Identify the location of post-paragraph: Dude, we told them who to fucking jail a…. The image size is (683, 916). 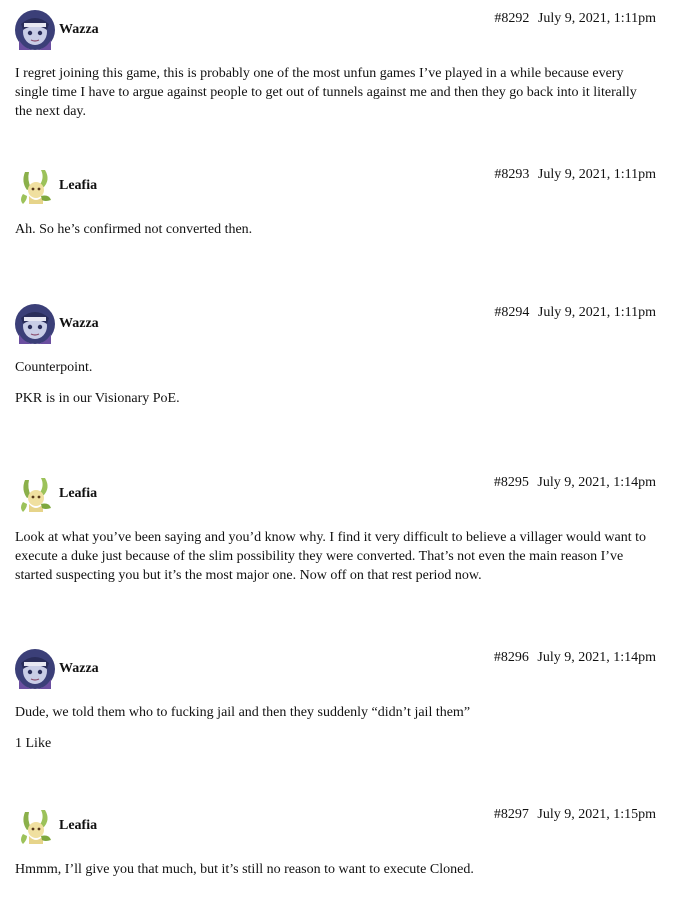
(243, 712).